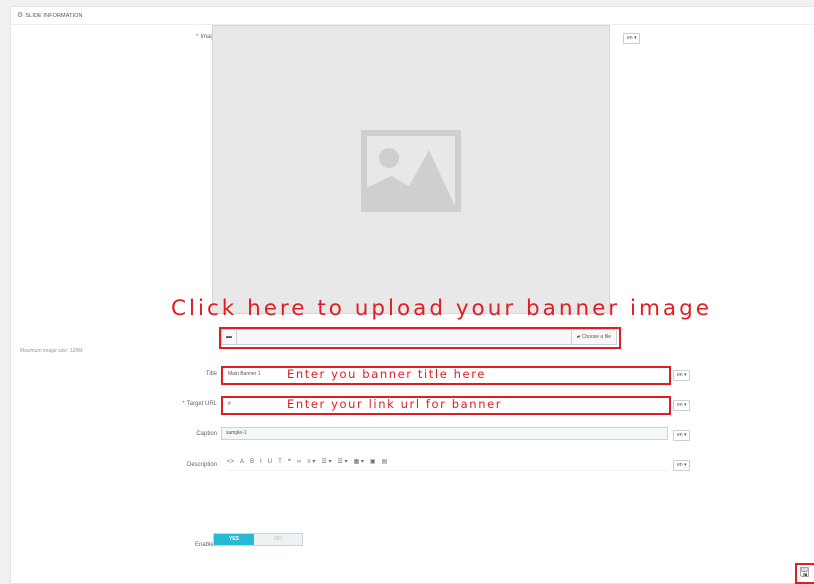  I want to click on upload-annotation: Click here to upload your banner image, so click(441, 308).